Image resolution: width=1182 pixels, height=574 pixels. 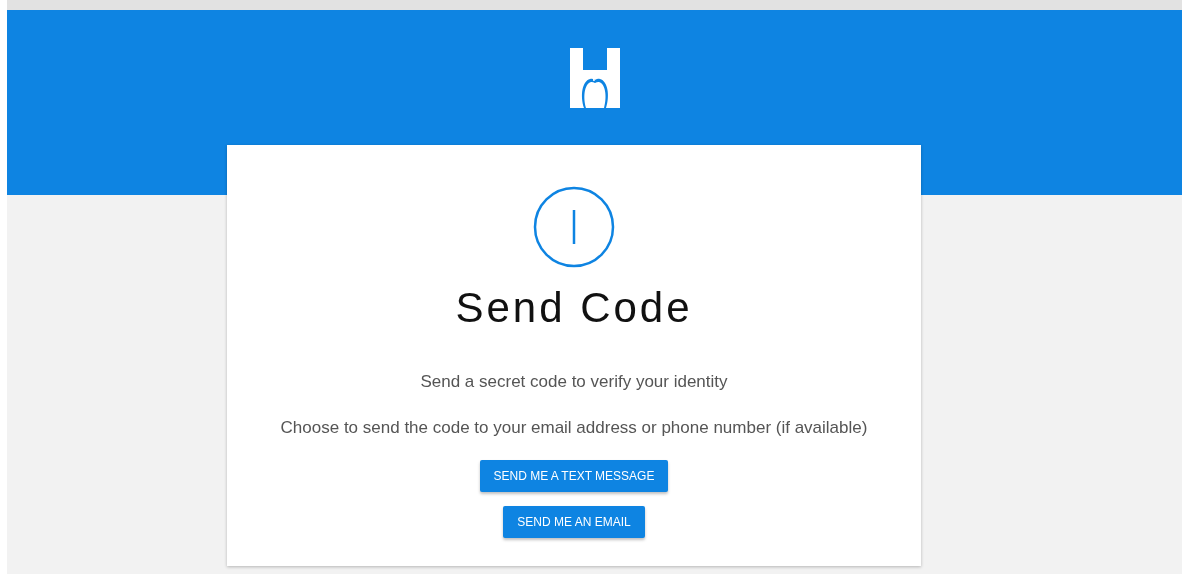 What do you see at coordinates (594, 78) in the screenshot?
I see `logo-icon` at bounding box center [594, 78].